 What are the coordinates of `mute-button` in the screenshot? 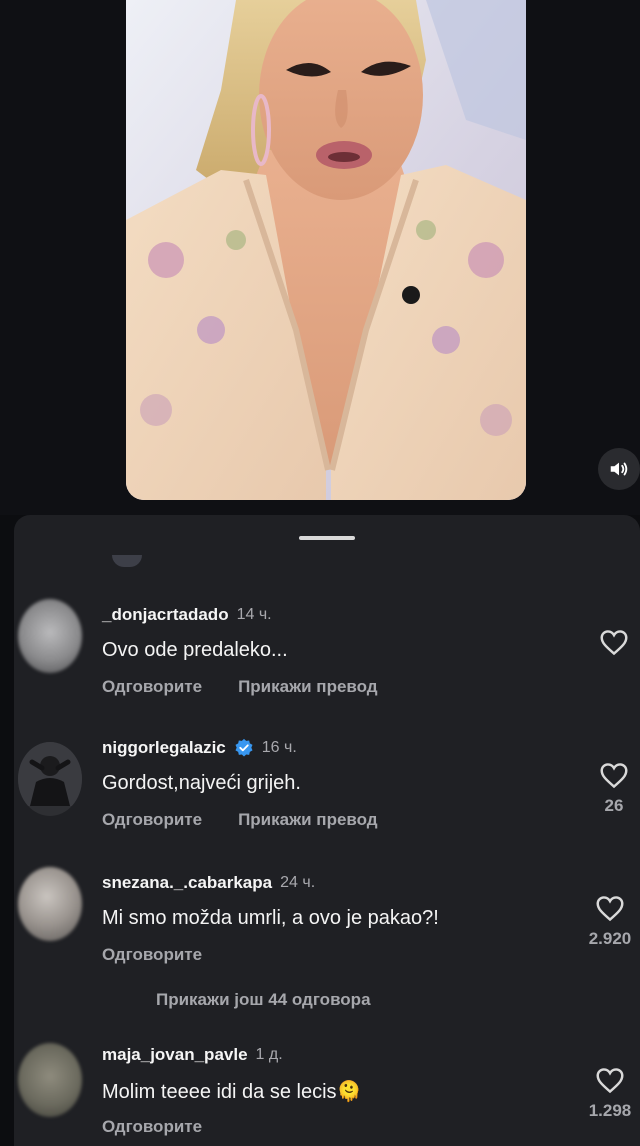 It's located at (619, 469).